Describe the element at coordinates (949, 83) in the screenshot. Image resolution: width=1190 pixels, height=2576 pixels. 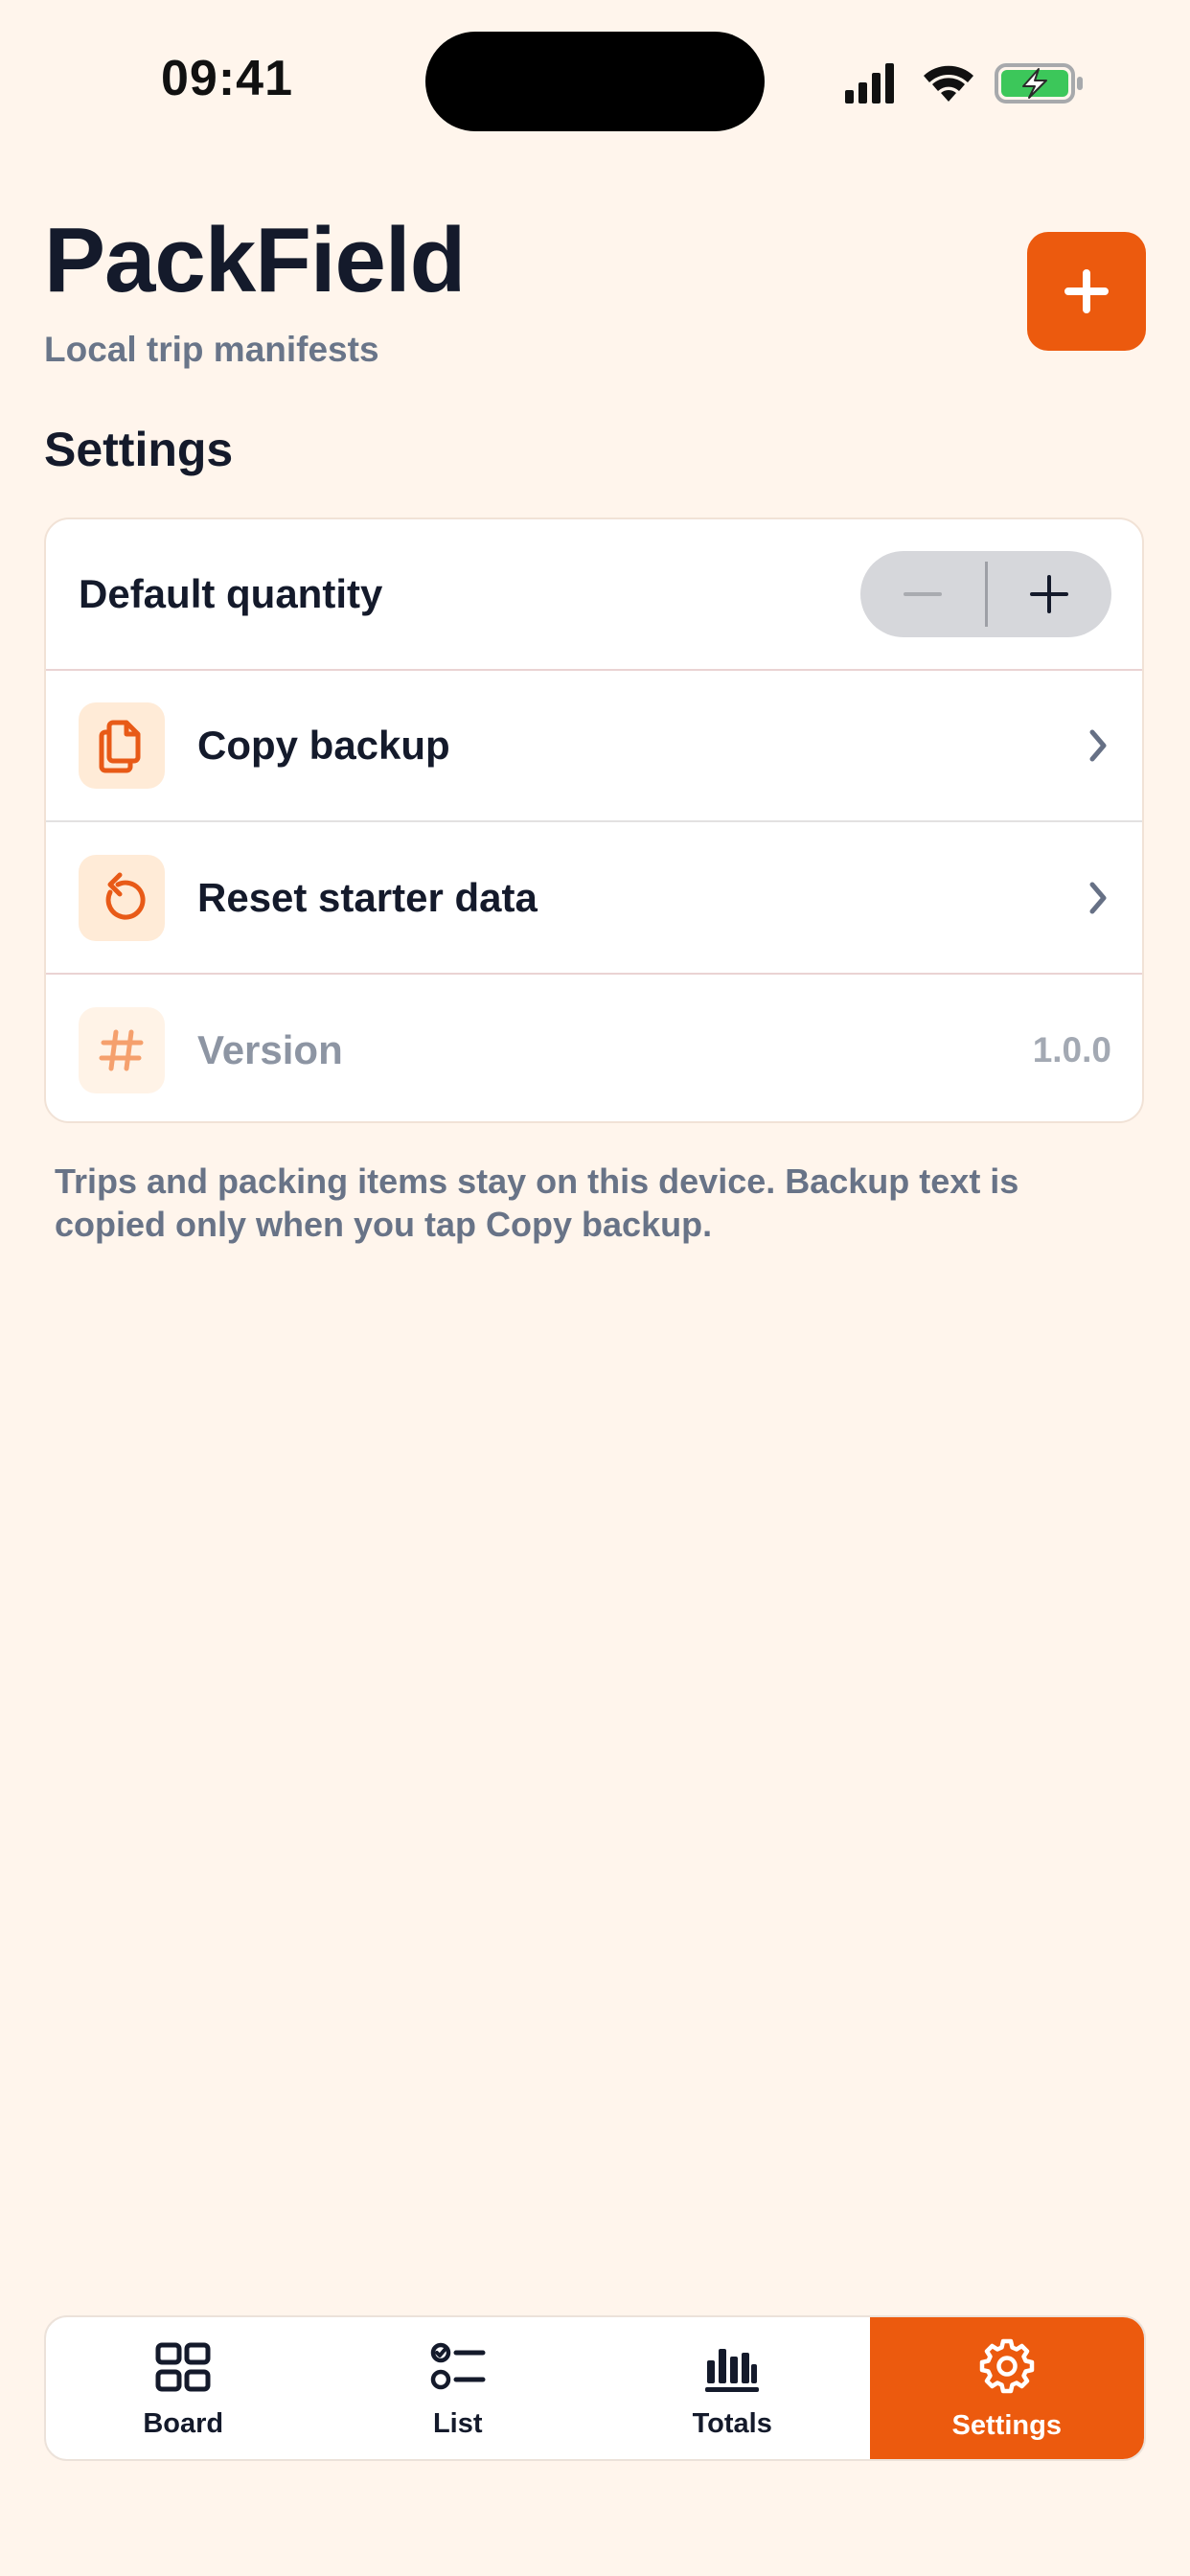
I see `wifi-icon` at that location.